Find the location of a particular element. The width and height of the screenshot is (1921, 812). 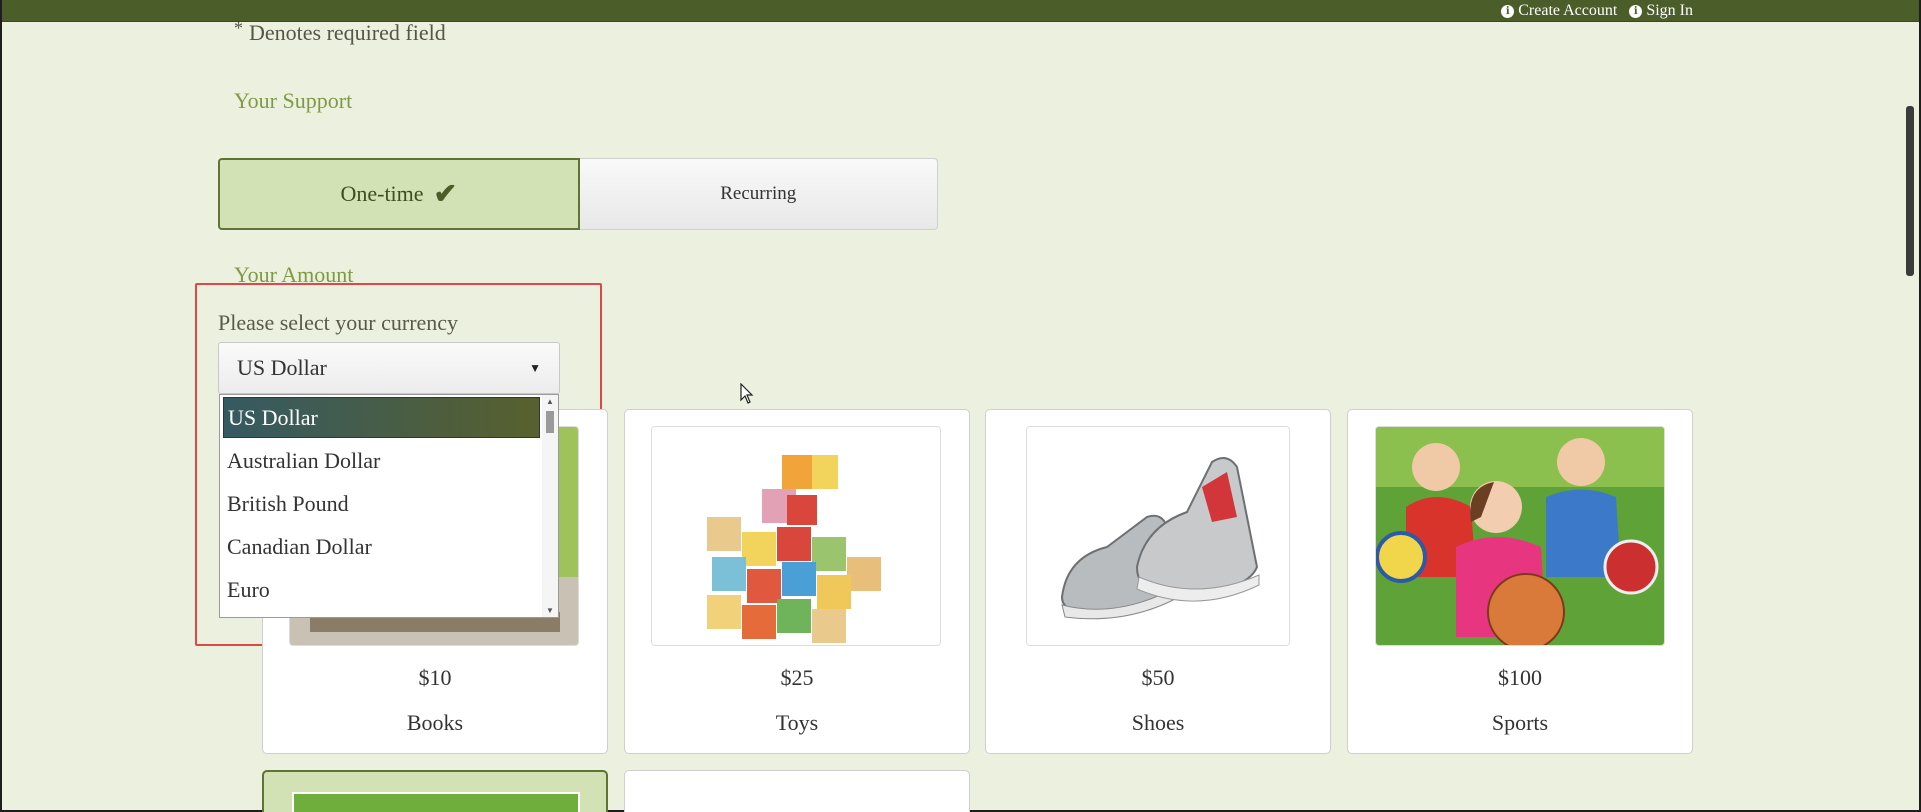

sign-in-link: i Sign In is located at coordinates (1661, 11).